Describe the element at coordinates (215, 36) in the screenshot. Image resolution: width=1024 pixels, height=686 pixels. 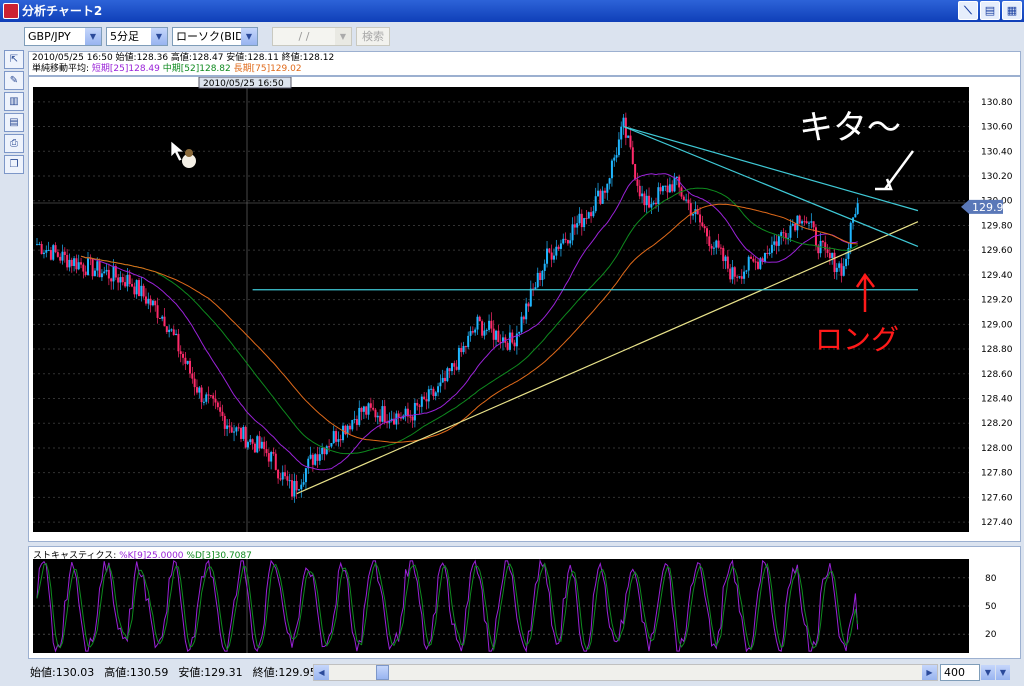
I see `chart-type-select: ローソク(BID) ▼` at that location.